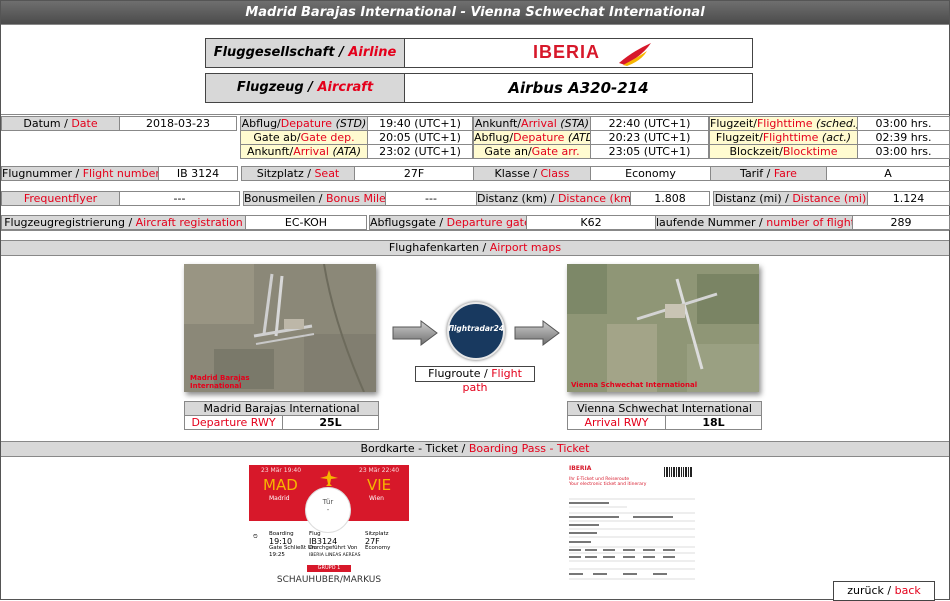 The height and width of the screenshot is (601, 950). I want to click on flighttime-act-value: 02:39 hrs., so click(903, 137).